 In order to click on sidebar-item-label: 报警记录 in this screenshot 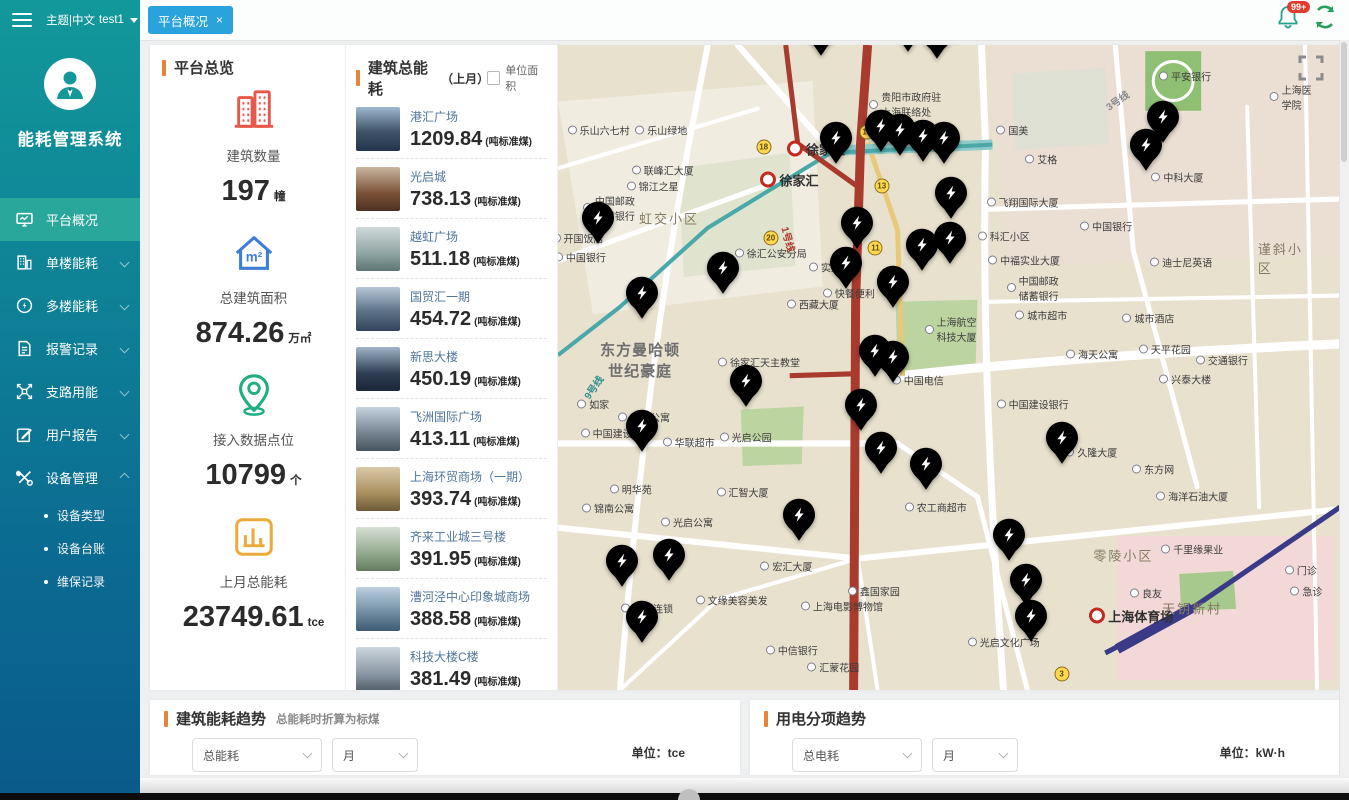, I will do `click(72, 349)`.